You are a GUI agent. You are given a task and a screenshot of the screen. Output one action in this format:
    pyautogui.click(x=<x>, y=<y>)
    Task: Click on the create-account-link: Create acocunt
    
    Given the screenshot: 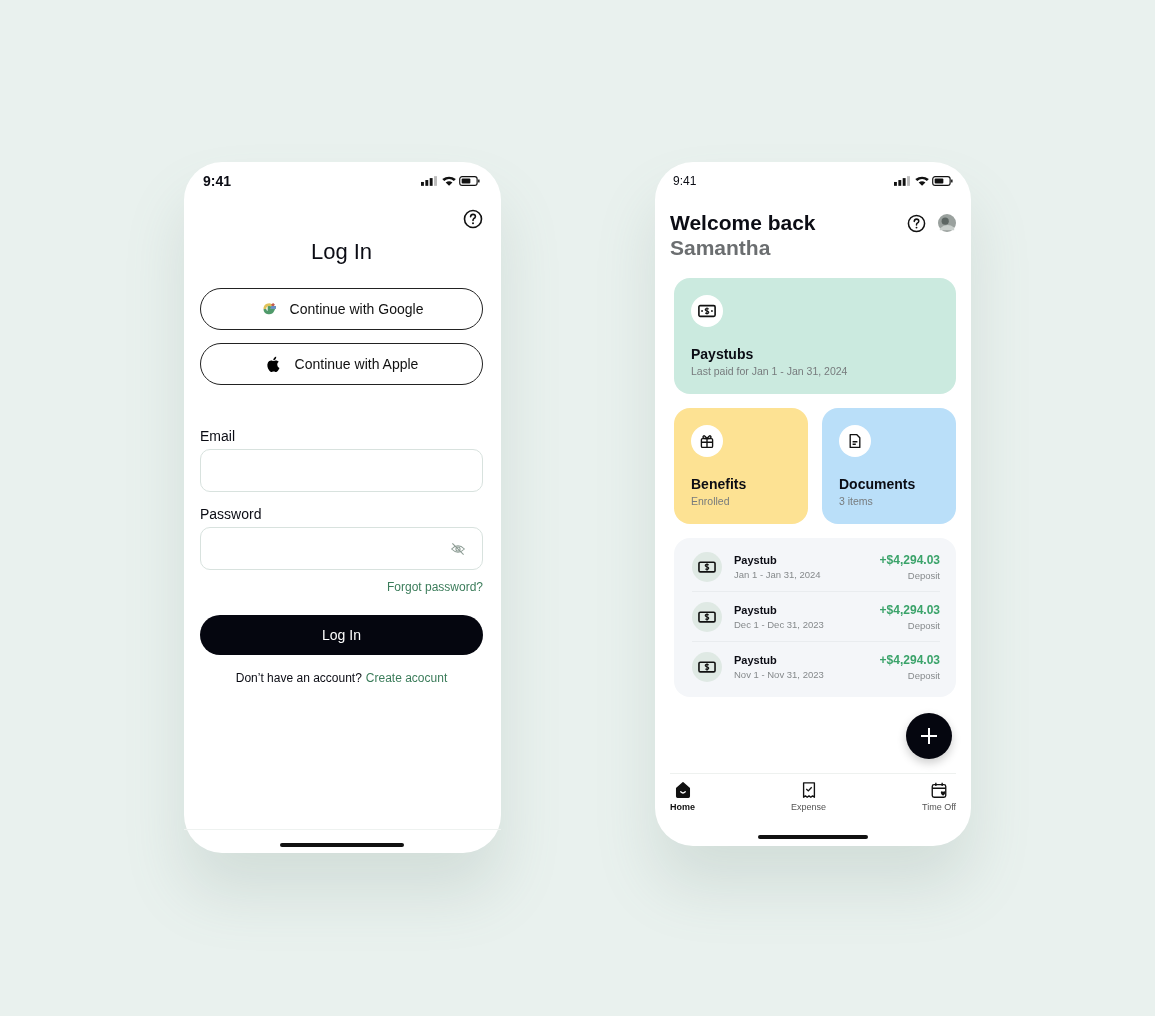 What is the action you would take?
    pyautogui.click(x=406, y=678)
    